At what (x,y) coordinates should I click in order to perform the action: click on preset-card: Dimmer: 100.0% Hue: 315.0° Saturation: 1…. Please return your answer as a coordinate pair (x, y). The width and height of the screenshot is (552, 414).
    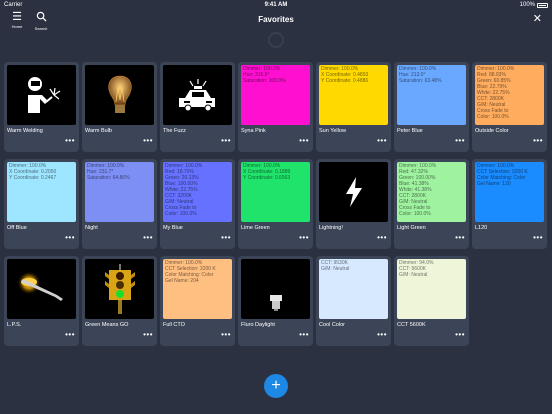
    Looking at the image, I should click on (275, 107).